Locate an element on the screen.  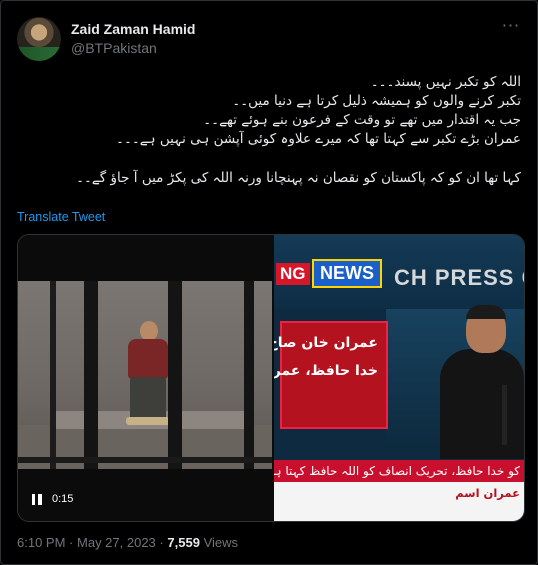
speaker-hair is located at coordinates (486, 312).